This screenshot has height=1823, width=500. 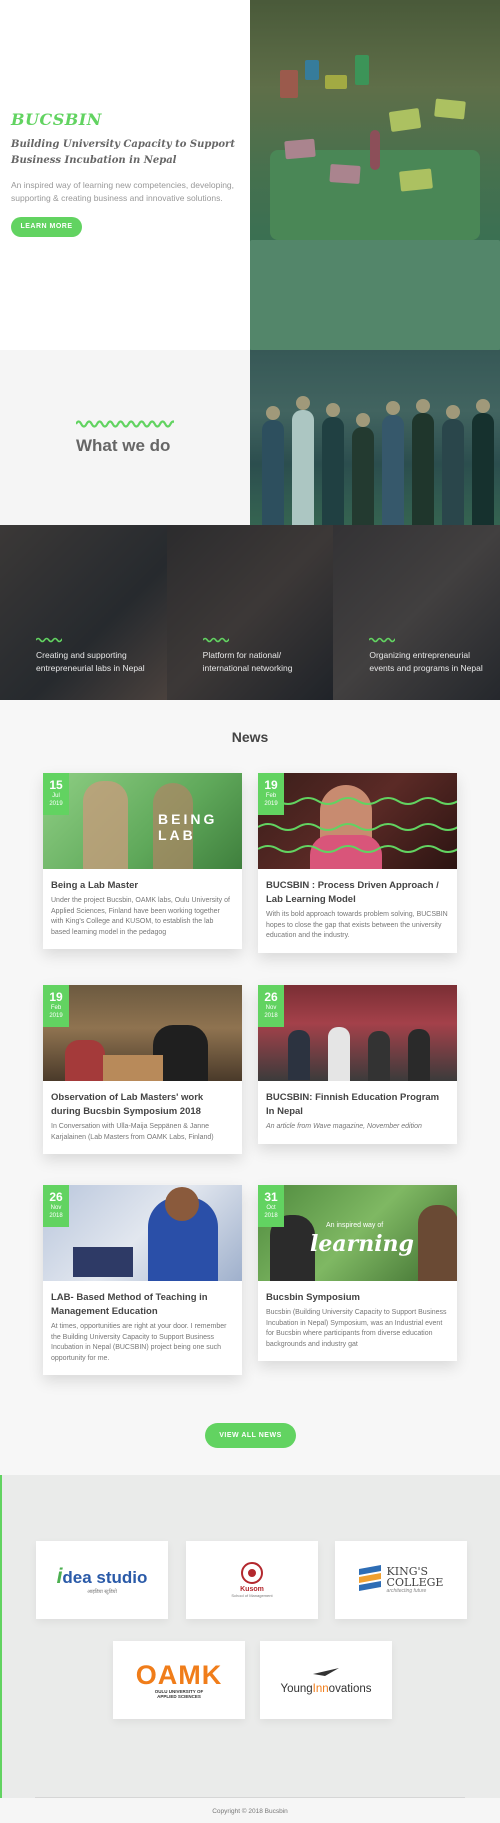 What do you see at coordinates (56, 794) in the screenshot?
I see `date-badge: 15 Jul 2019` at bounding box center [56, 794].